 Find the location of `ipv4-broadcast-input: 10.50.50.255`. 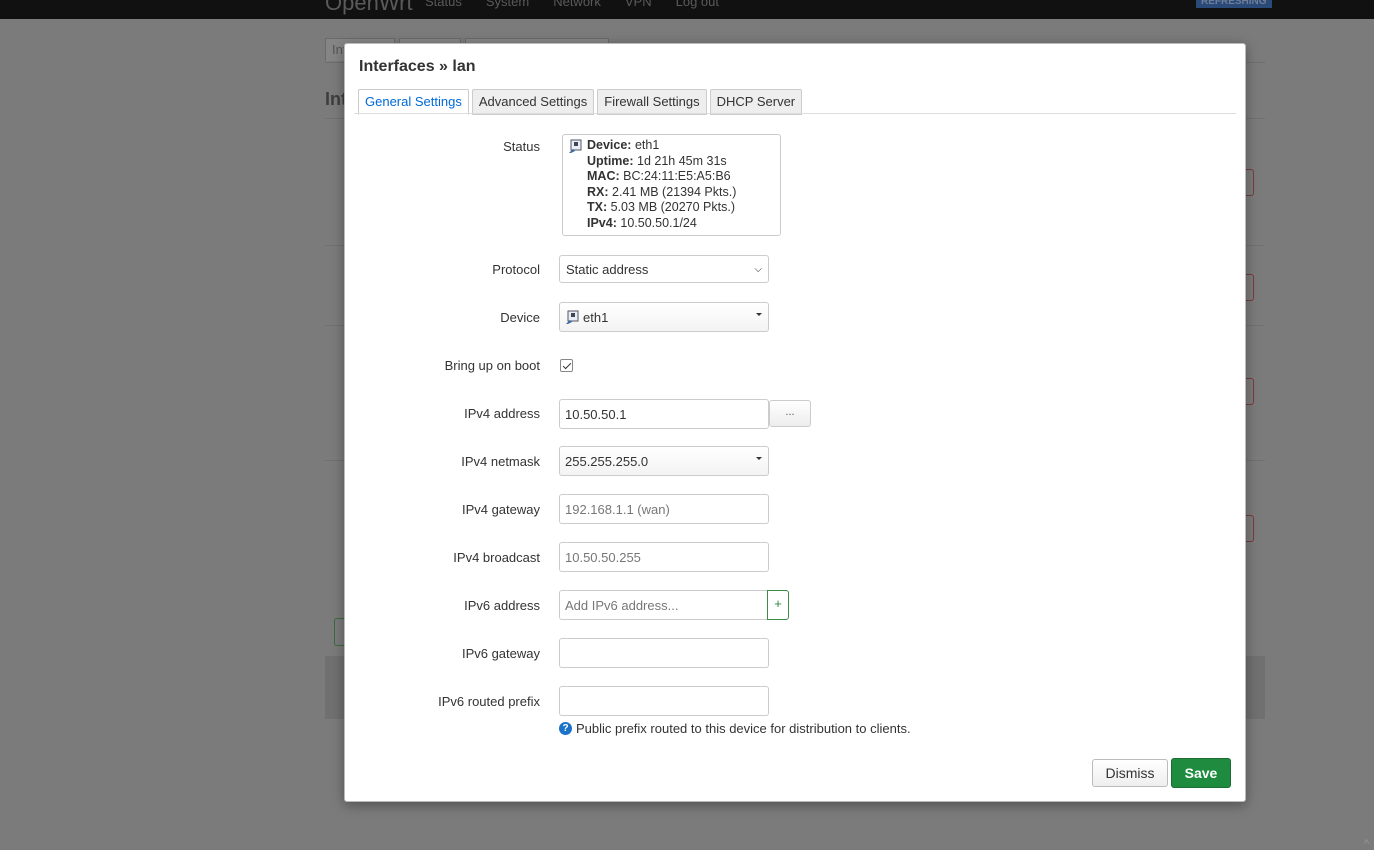

ipv4-broadcast-input: 10.50.50.255 is located at coordinates (664, 557).